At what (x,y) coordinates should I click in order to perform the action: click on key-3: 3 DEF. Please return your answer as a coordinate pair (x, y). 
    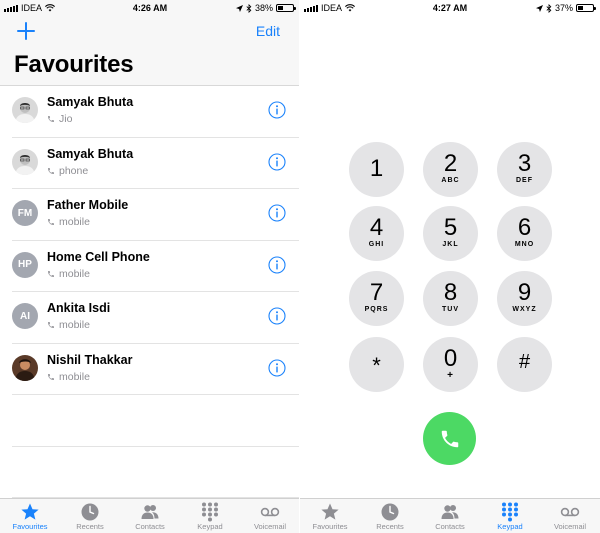
    Looking at the image, I should click on (524, 169).